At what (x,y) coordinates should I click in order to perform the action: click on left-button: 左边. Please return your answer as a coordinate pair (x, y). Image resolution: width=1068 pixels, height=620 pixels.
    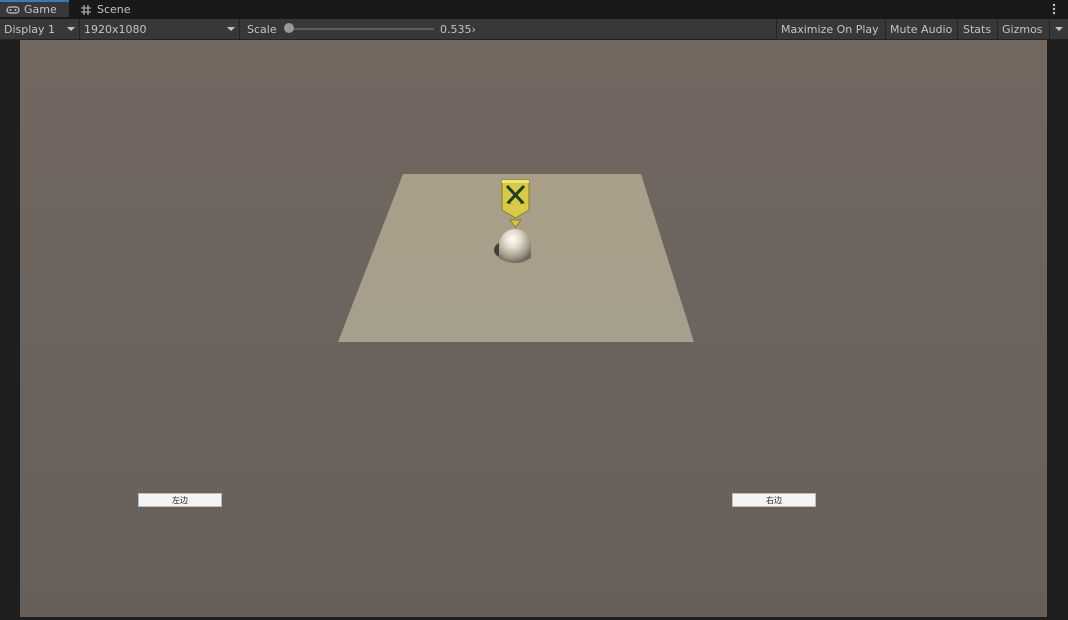
    Looking at the image, I should click on (180, 500).